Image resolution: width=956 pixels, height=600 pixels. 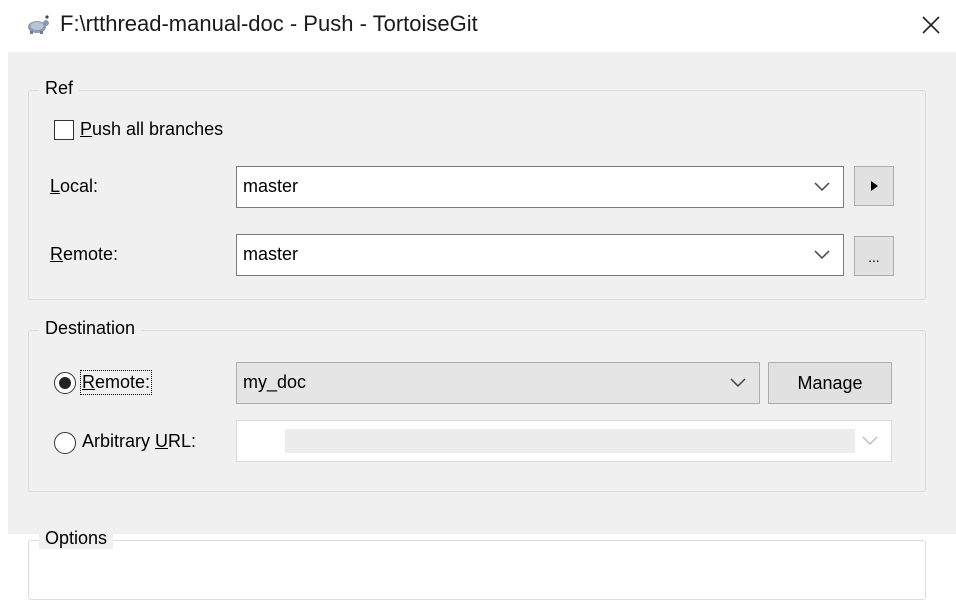 I want to click on remote-branch-combo: master, so click(x=540, y=255).